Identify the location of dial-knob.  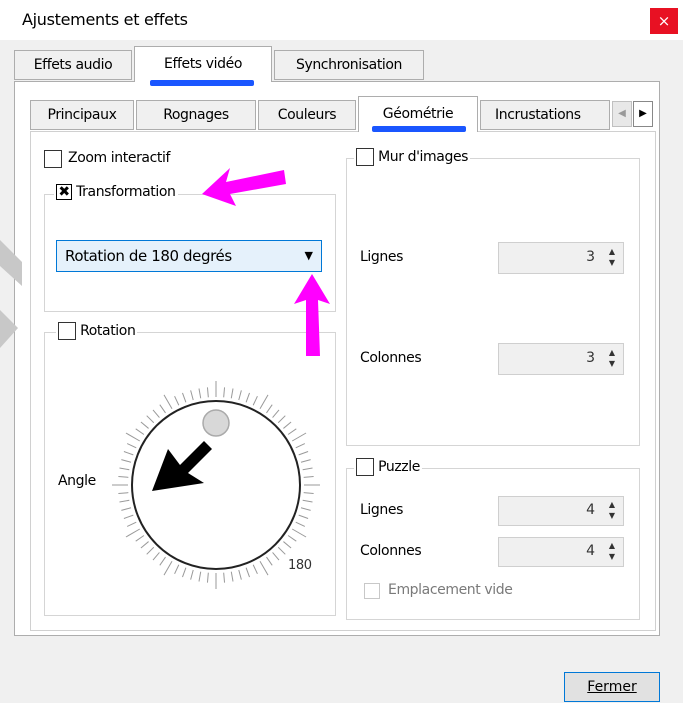
(216, 423).